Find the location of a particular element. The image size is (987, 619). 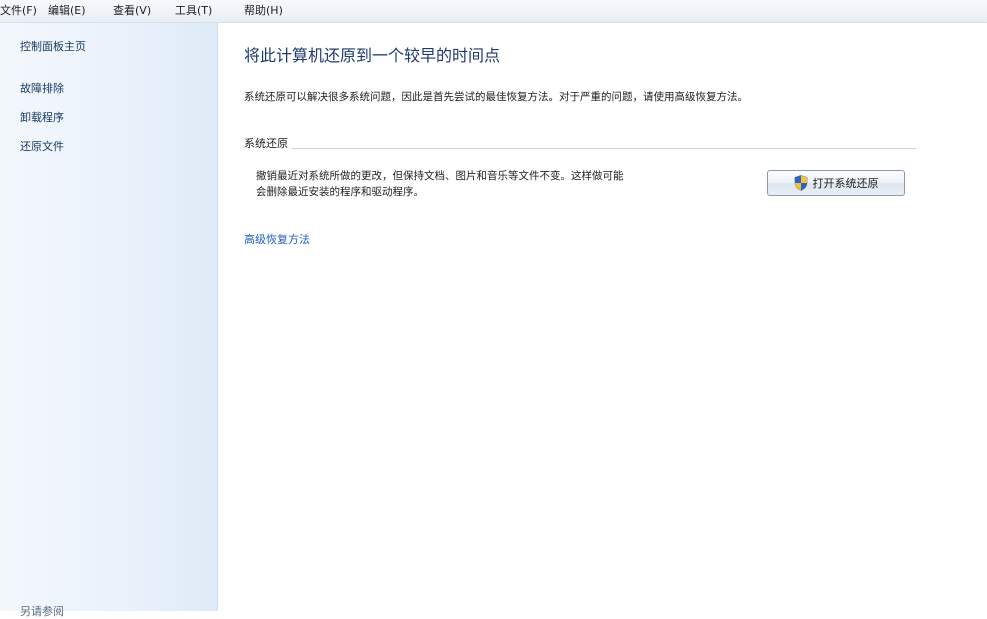

uac-shield-icon is located at coordinates (800, 183).